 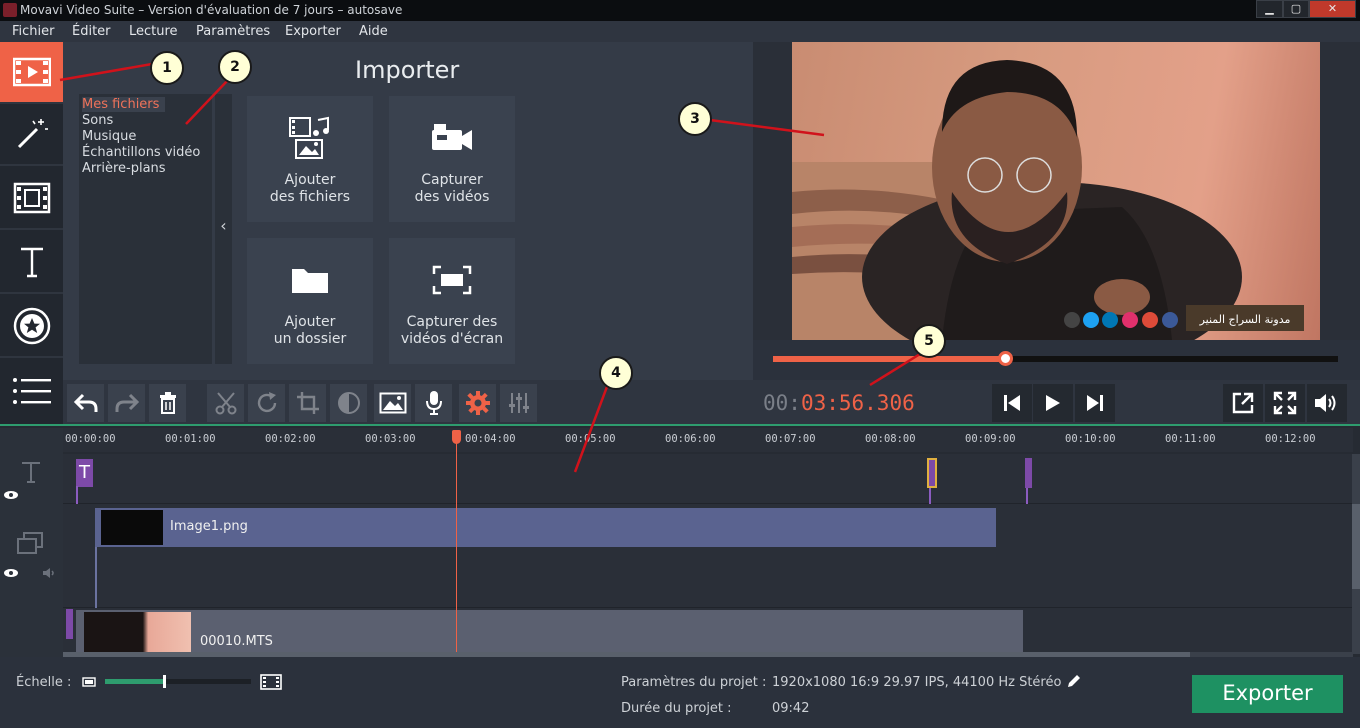 What do you see at coordinates (929, 341) in the screenshot?
I see `callout-5: 5` at bounding box center [929, 341].